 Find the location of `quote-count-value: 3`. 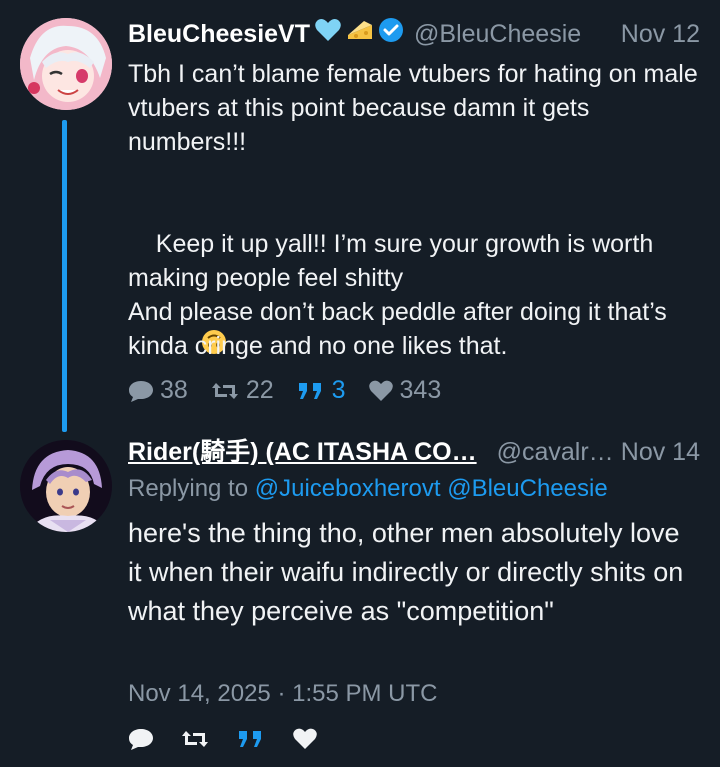

quote-count-value: 3 is located at coordinates (338, 390).